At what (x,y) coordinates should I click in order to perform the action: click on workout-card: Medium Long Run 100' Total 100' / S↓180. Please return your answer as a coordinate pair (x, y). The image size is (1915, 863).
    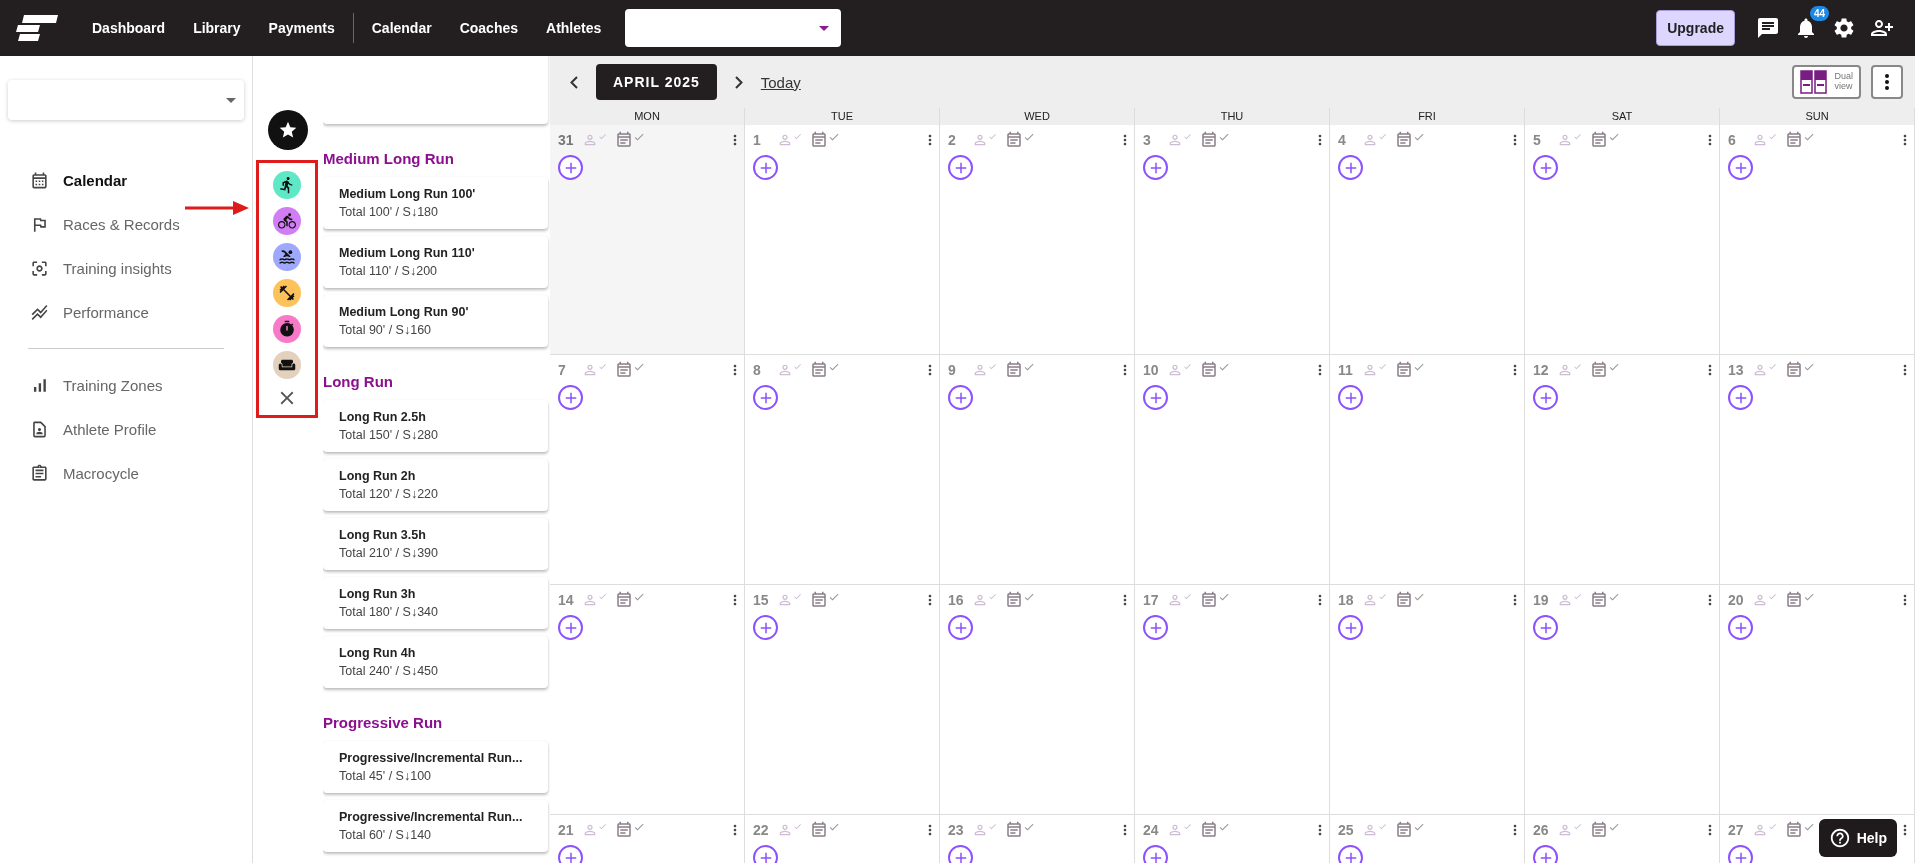
    Looking at the image, I should click on (435, 203).